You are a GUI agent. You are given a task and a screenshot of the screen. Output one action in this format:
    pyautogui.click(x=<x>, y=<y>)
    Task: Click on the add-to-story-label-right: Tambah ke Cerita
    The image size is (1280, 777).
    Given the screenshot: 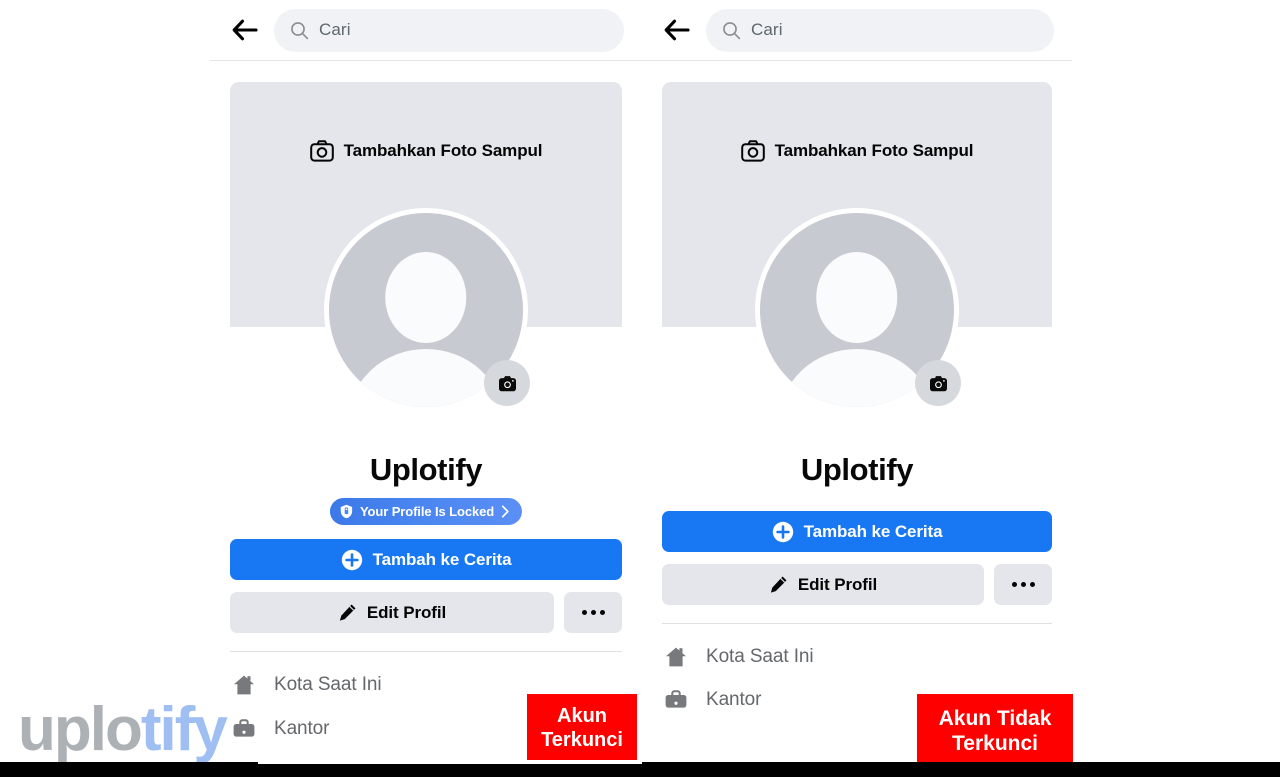 What is the action you would take?
    pyautogui.click(x=873, y=531)
    